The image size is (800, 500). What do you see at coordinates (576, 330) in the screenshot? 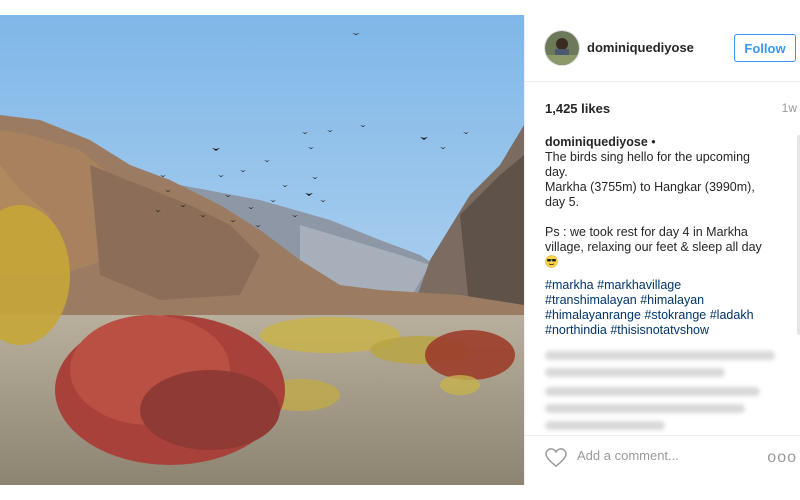
I see `hashtag-link: #northindia` at bounding box center [576, 330].